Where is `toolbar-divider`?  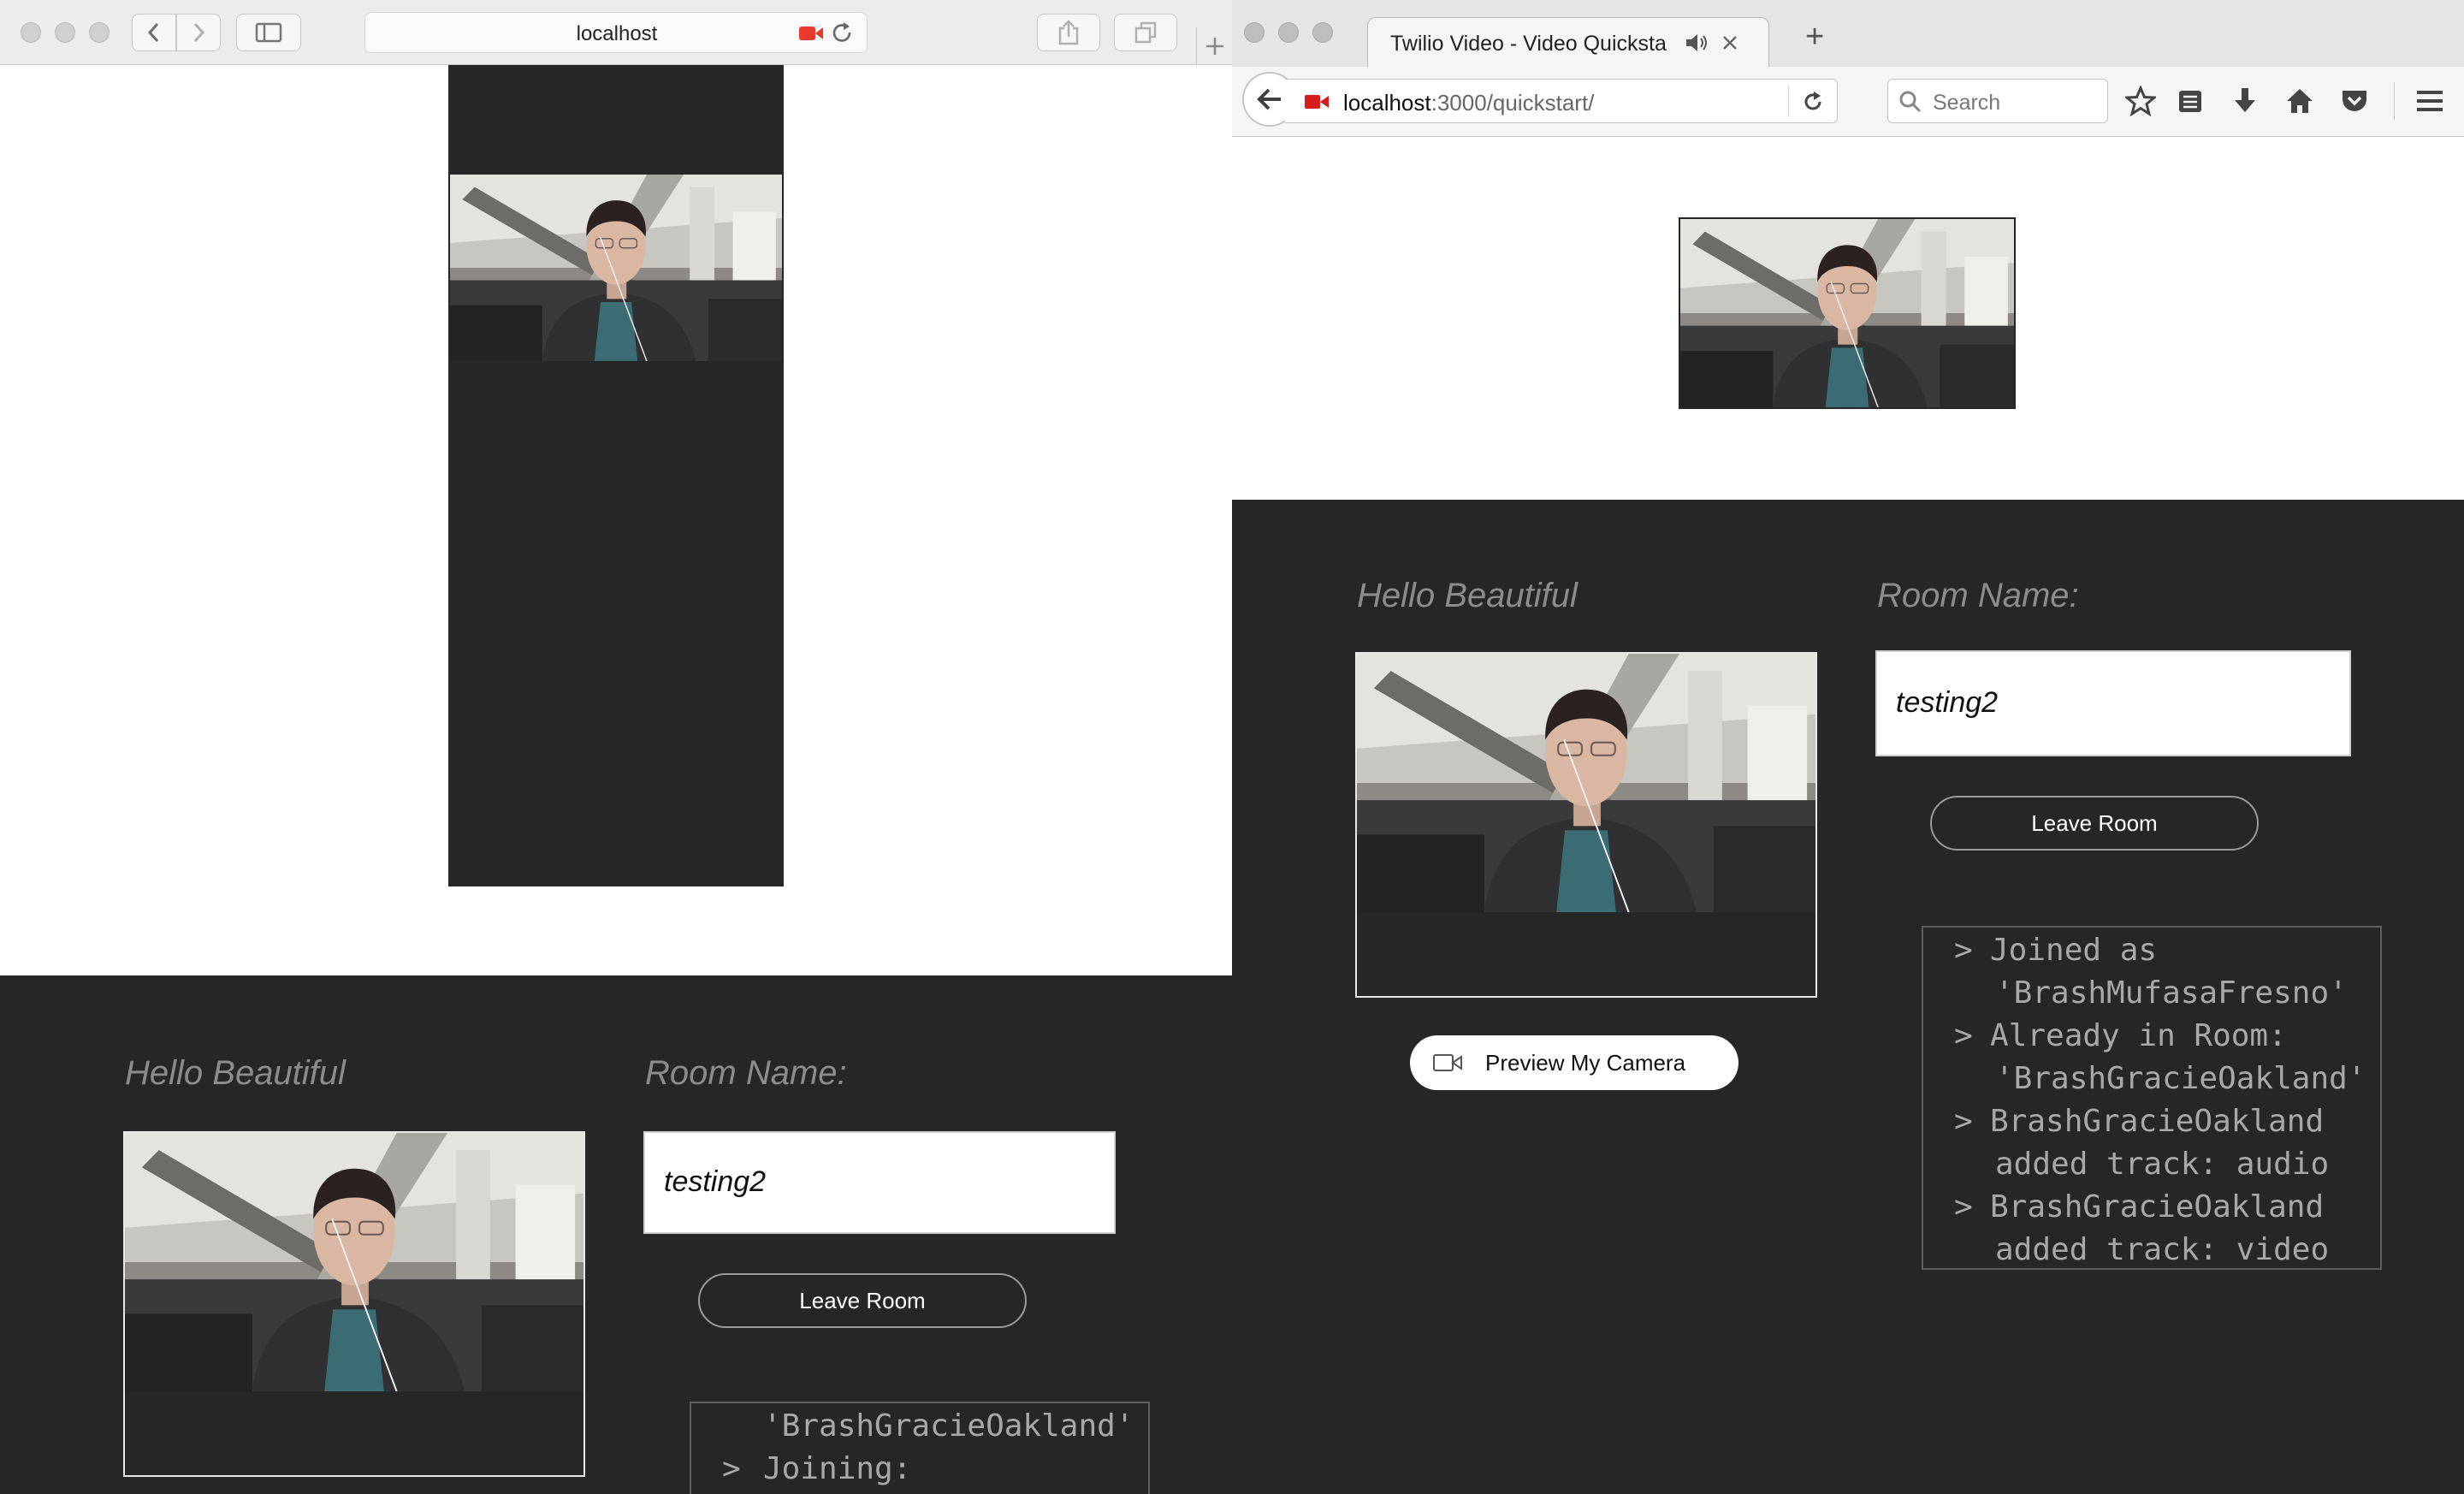 toolbar-divider is located at coordinates (2394, 101).